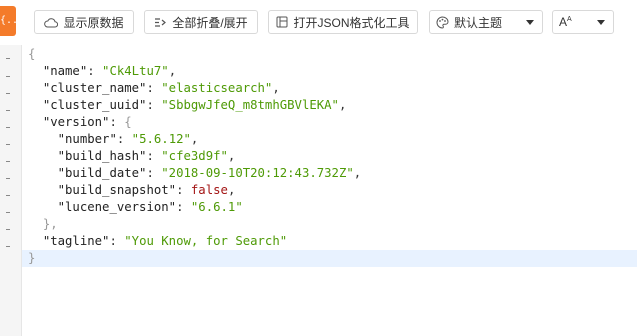 The image size is (637, 336). I want to click on json-key: "lucene_version", so click(117, 207).